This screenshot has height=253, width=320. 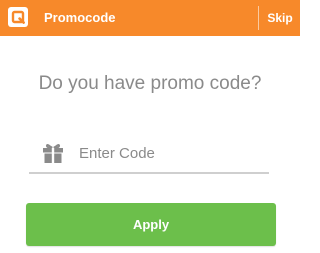 What do you see at coordinates (150, 83) in the screenshot?
I see `promo-question-heading: Do you have promo code?` at bounding box center [150, 83].